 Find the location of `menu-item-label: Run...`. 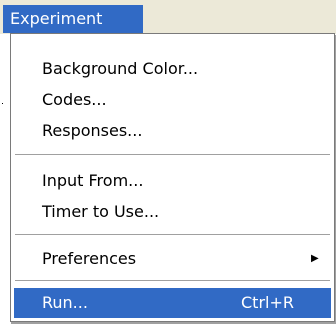

menu-item-label: Run... is located at coordinates (65, 302).